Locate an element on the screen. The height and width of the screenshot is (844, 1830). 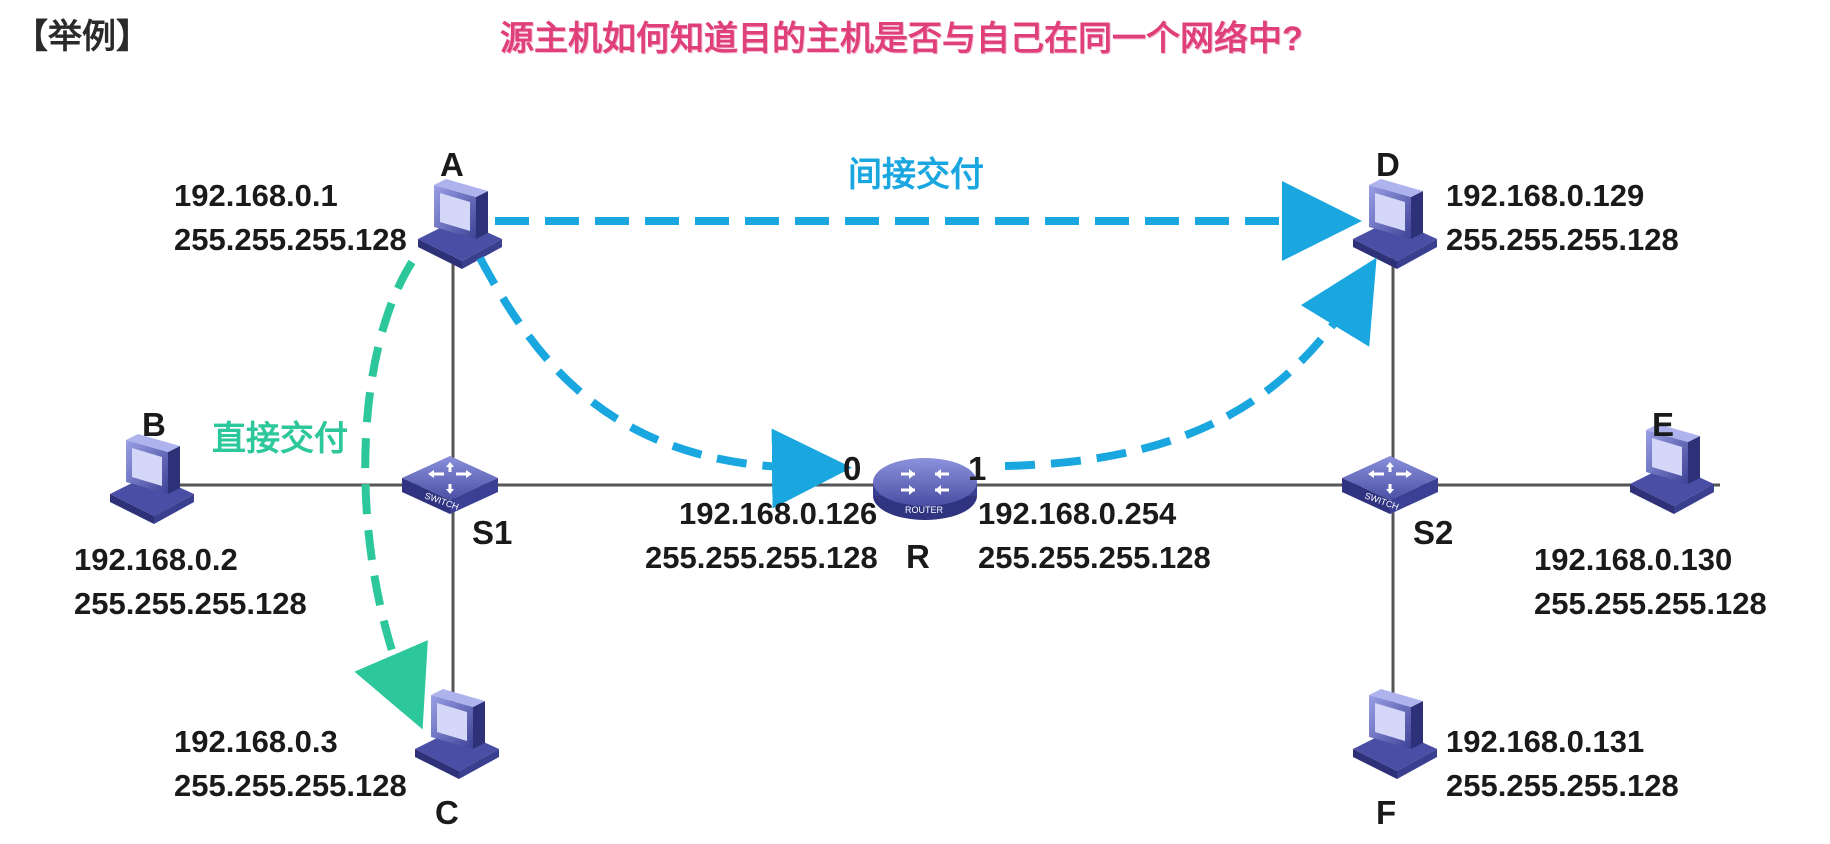
router-port-0-ip: 192.168.0.126 is located at coordinates (778, 513).